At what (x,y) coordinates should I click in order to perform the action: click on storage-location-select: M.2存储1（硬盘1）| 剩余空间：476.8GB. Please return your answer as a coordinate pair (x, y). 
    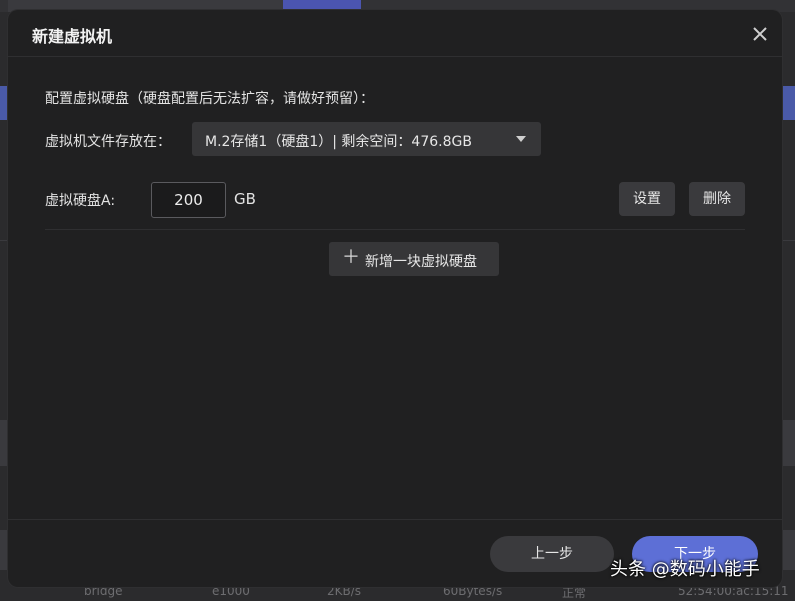
    Looking at the image, I should click on (366, 139).